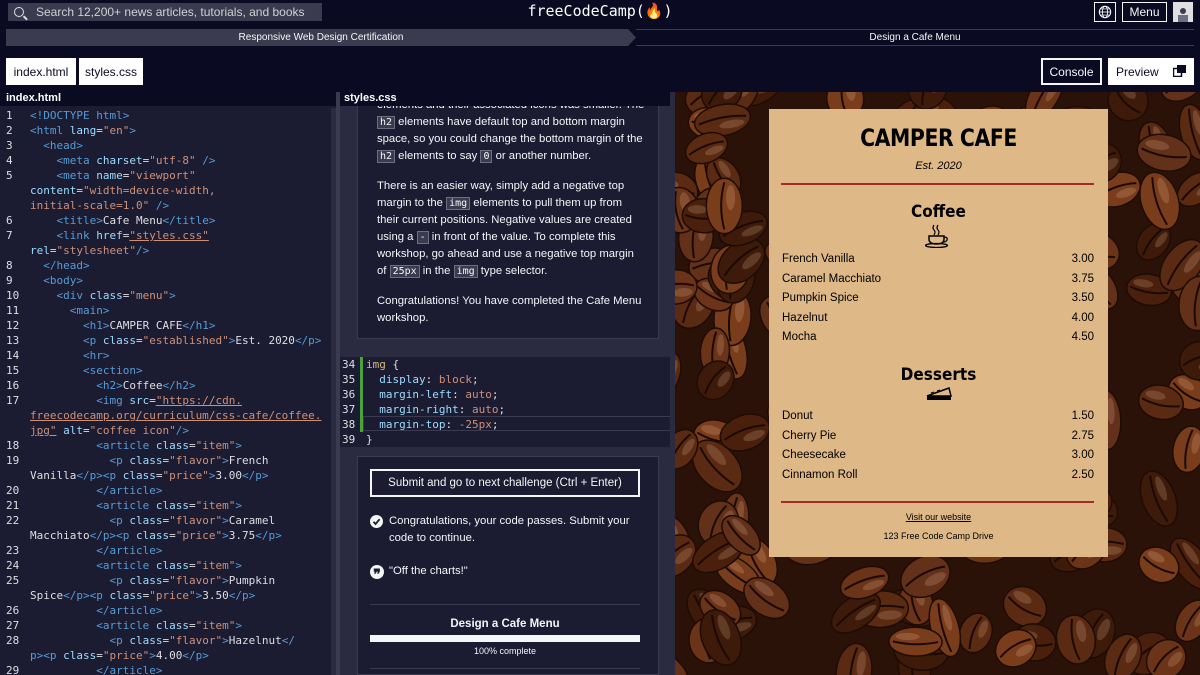  What do you see at coordinates (166, 235) in the screenshot?
I see `code-line: 7 <link href="styles.css"` at bounding box center [166, 235].